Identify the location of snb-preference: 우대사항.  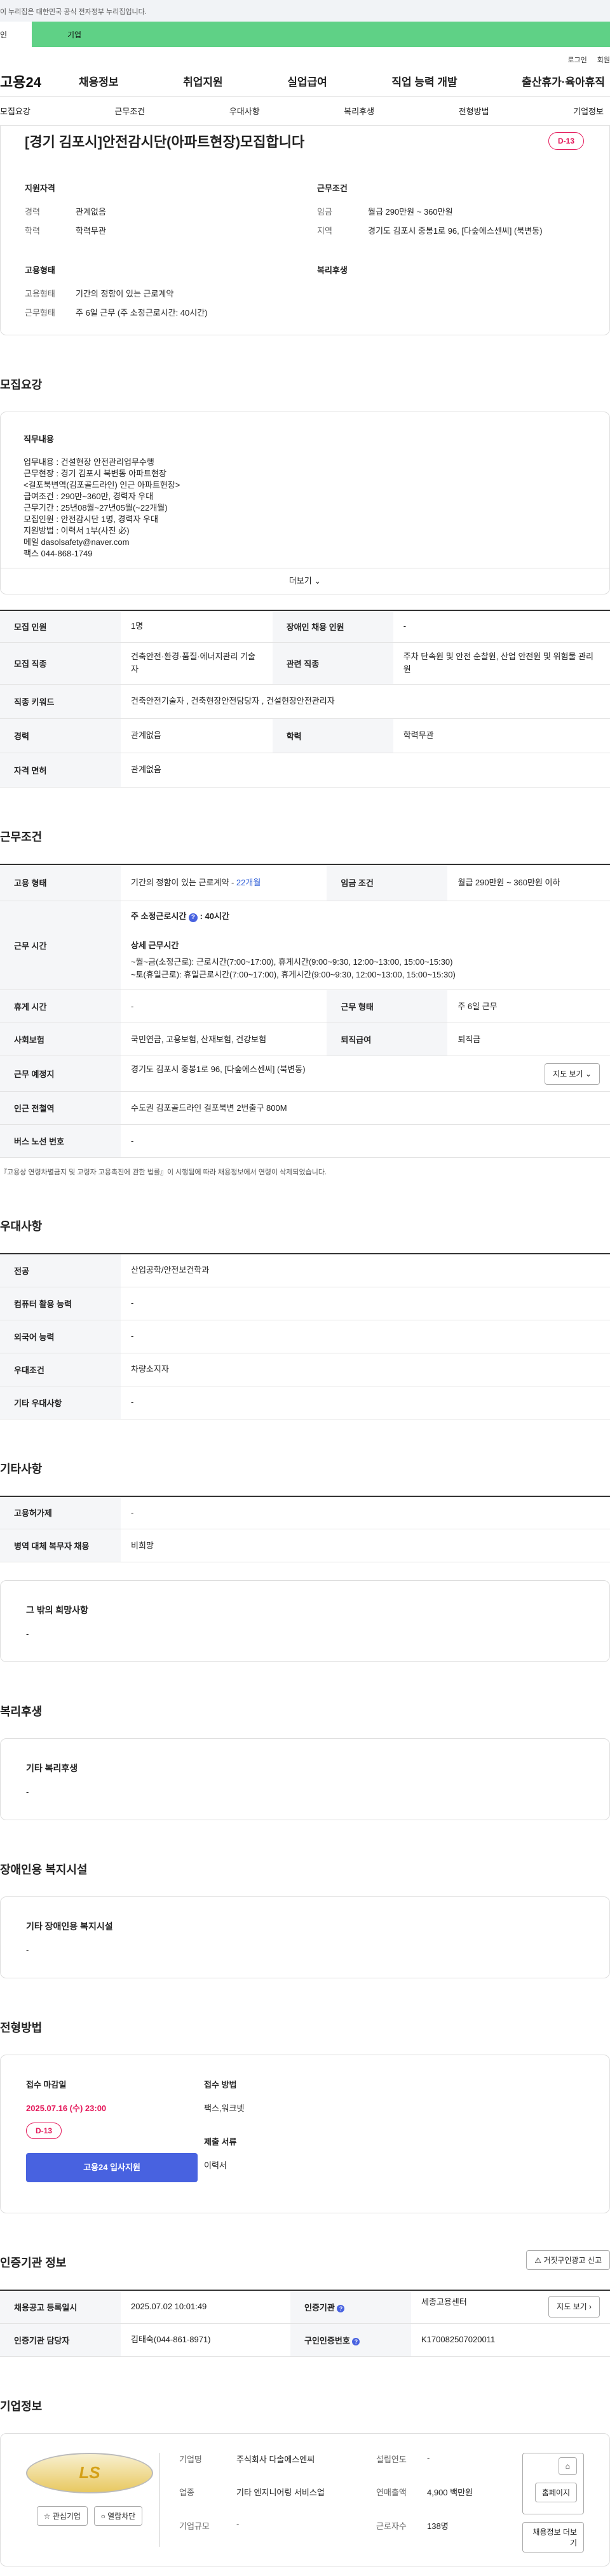
(244, 111).